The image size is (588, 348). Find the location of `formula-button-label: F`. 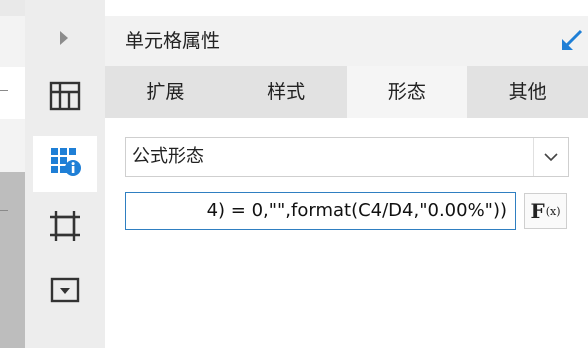

formula-button-label: F is located at coordinates (537, 211).